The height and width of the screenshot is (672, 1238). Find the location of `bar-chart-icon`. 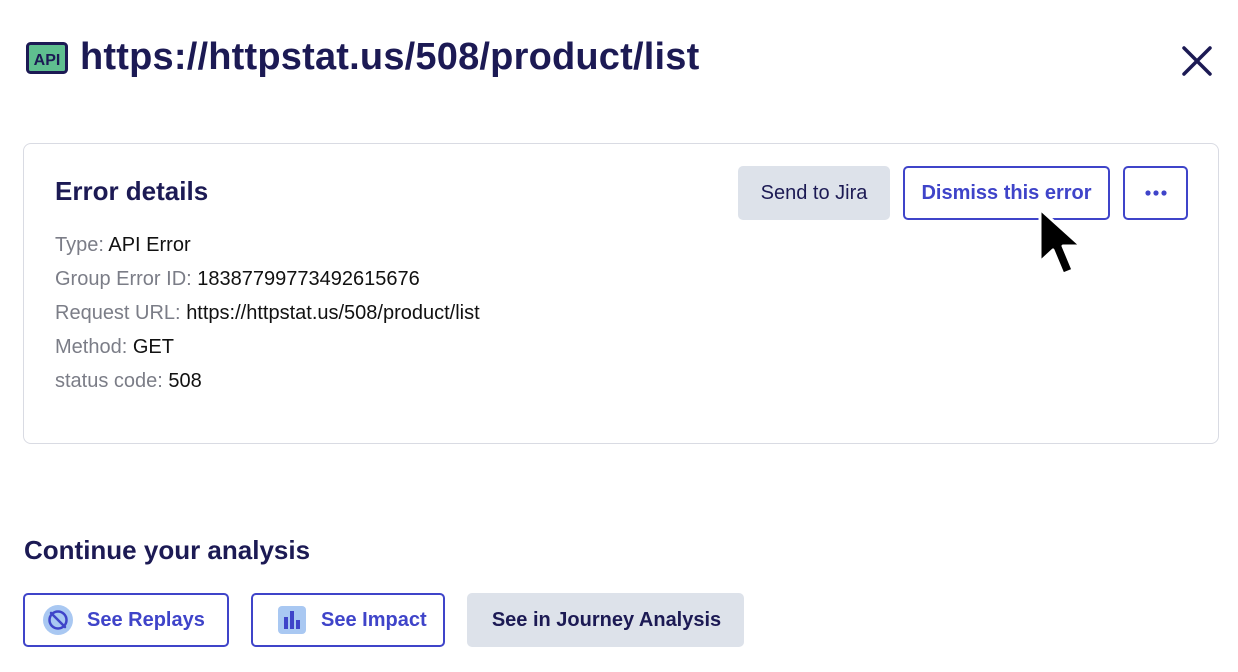

bar-chart-icon is located at coordinates (292, 620).